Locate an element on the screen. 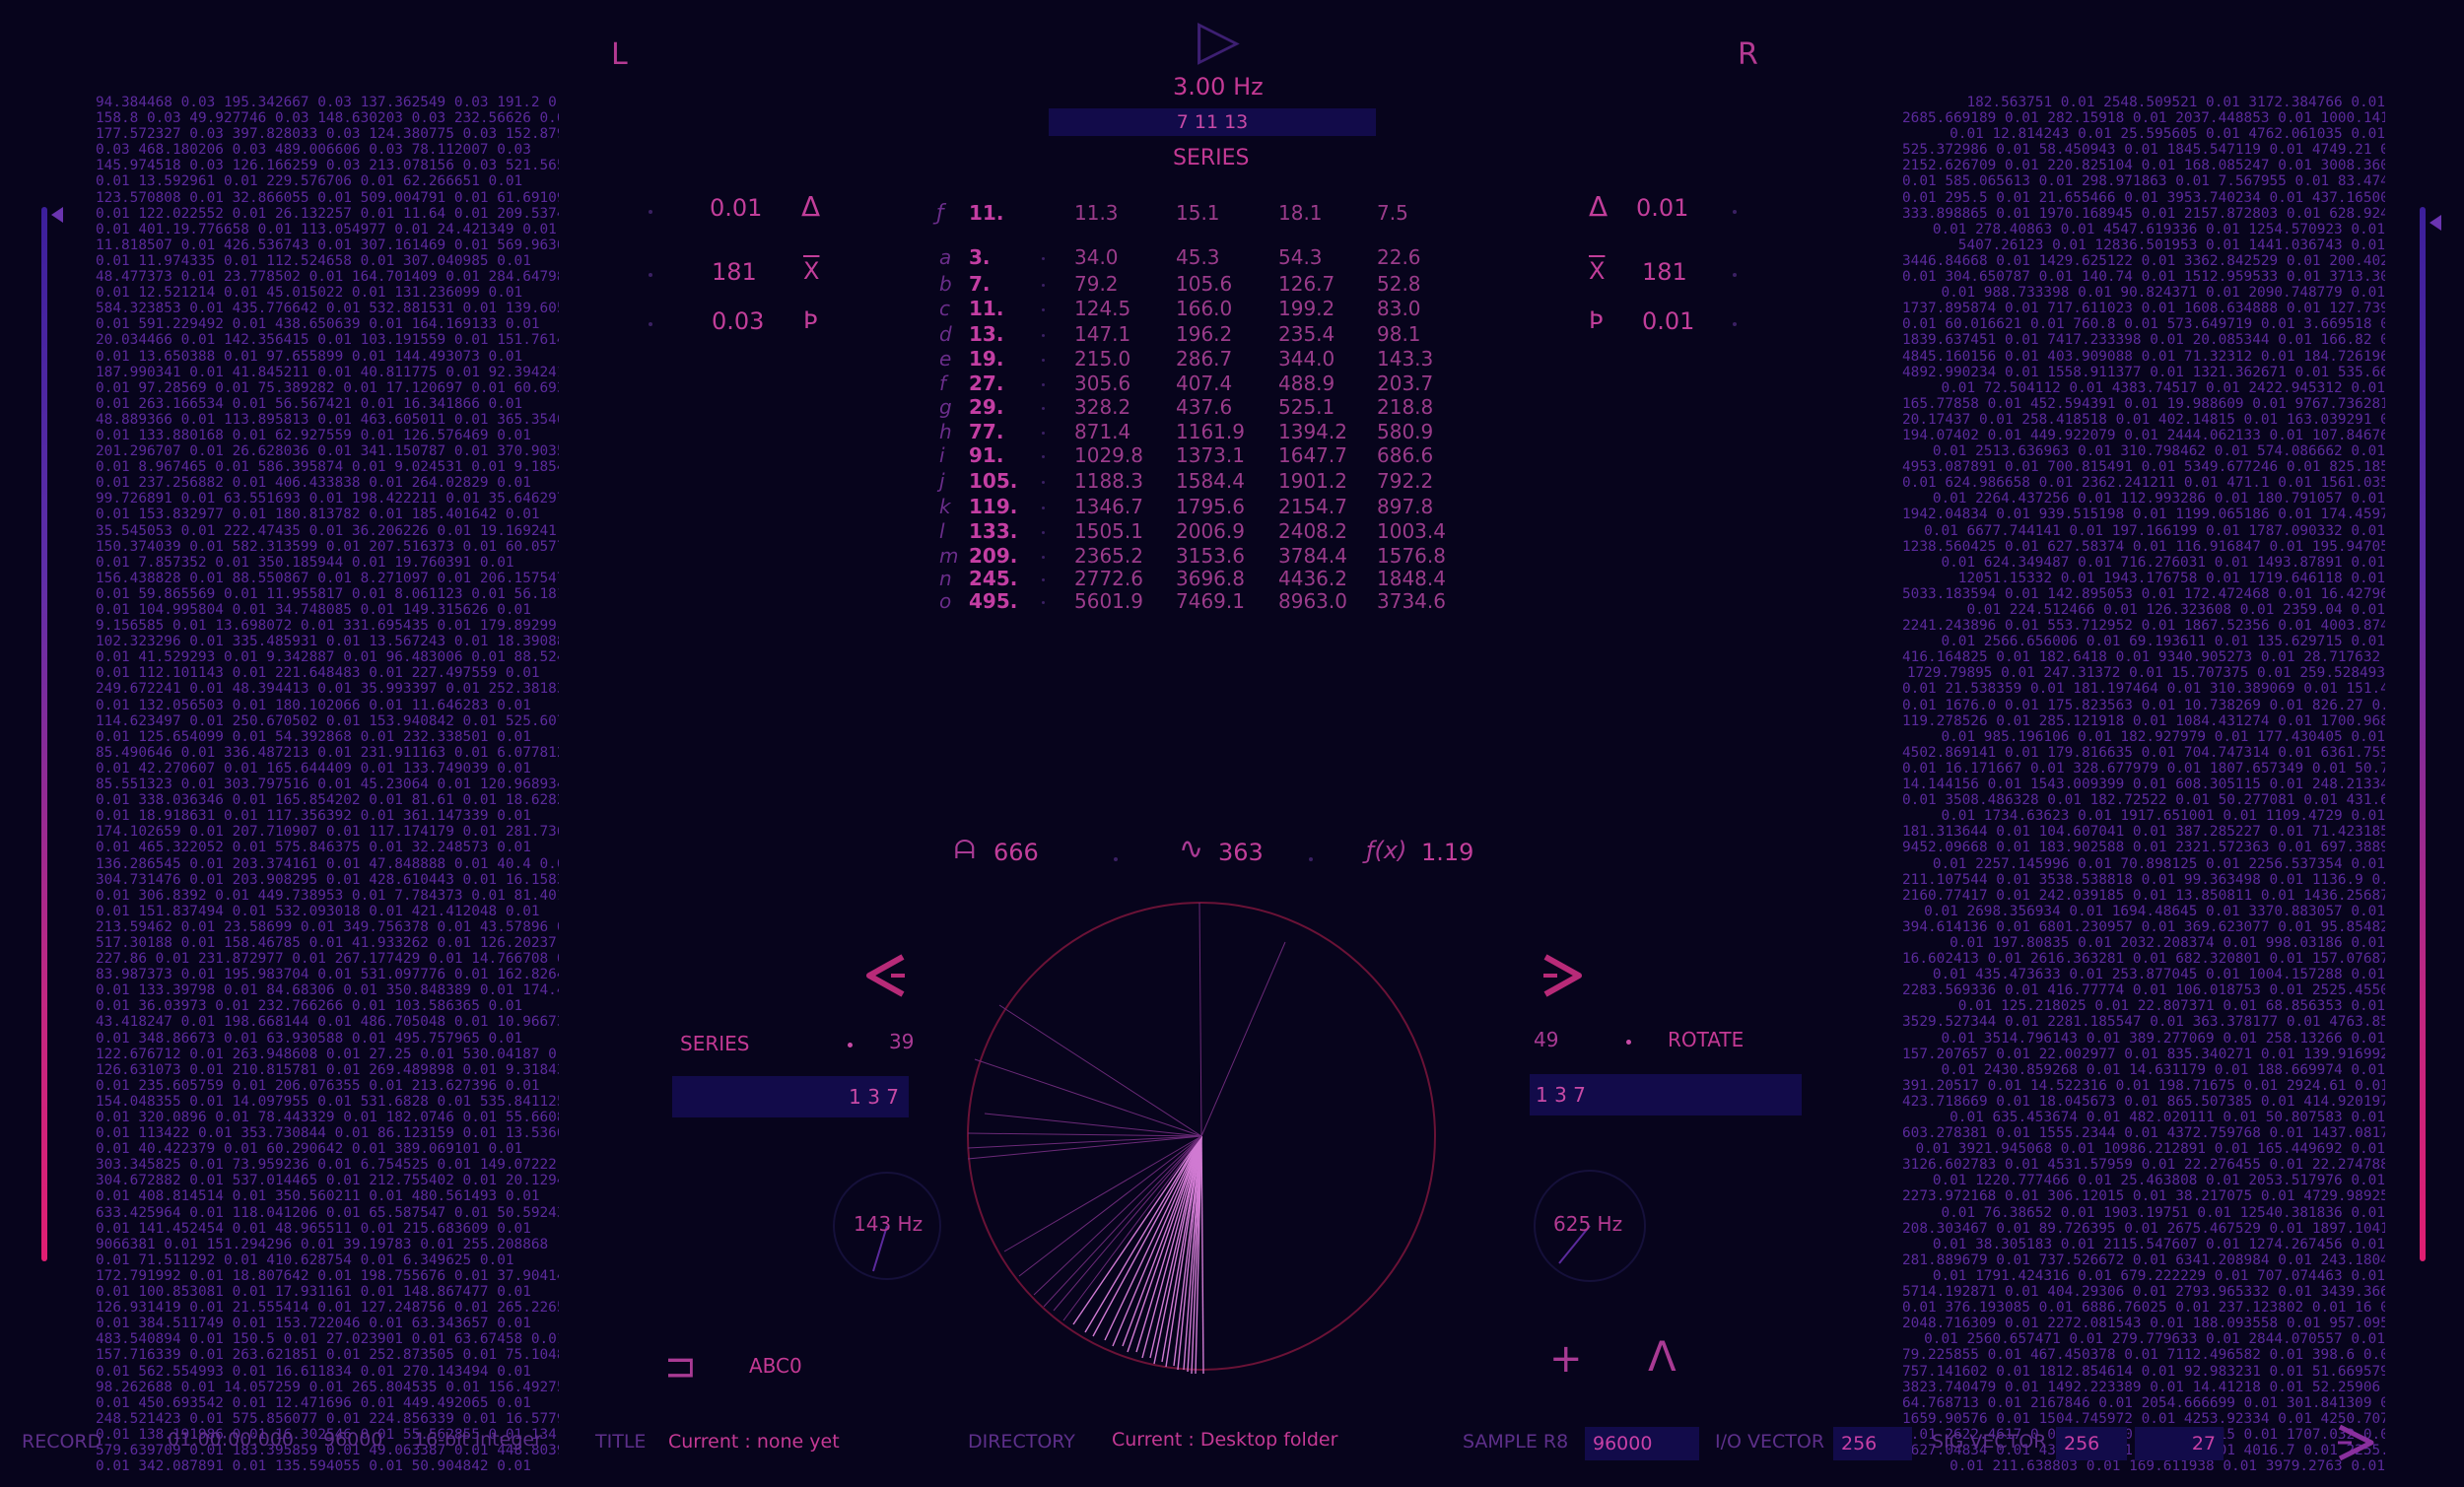  stat-count-icon: ᗩ is located at coordinates (965, 851).